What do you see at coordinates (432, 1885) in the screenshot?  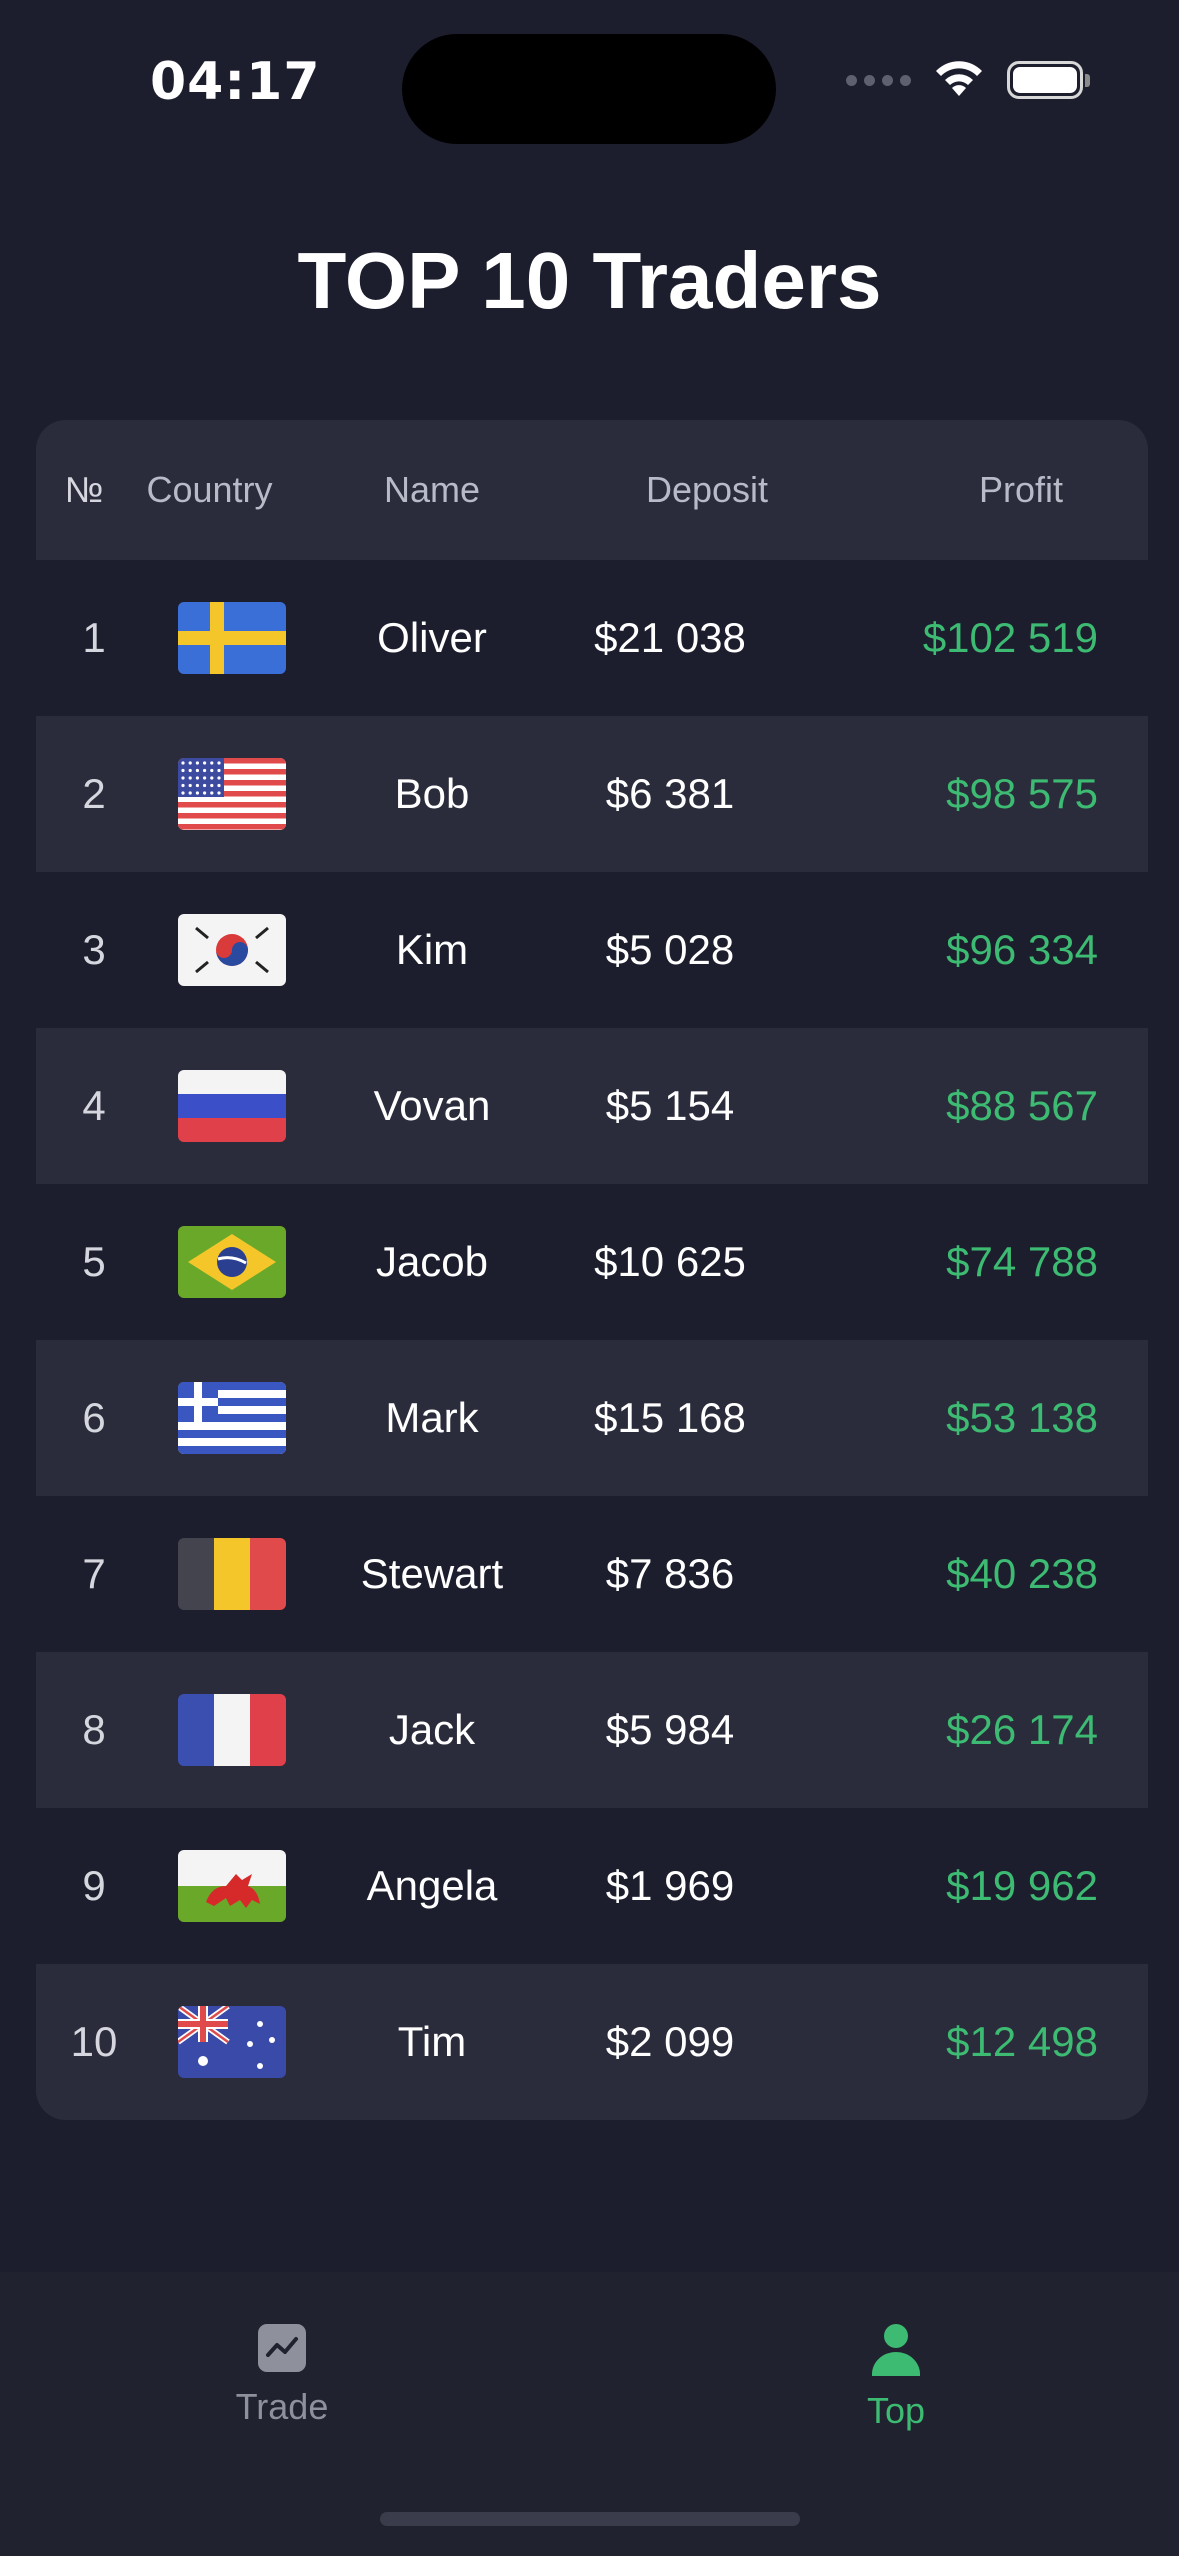 I see `name-cell: Angela` at bounding box center [432, 1885].